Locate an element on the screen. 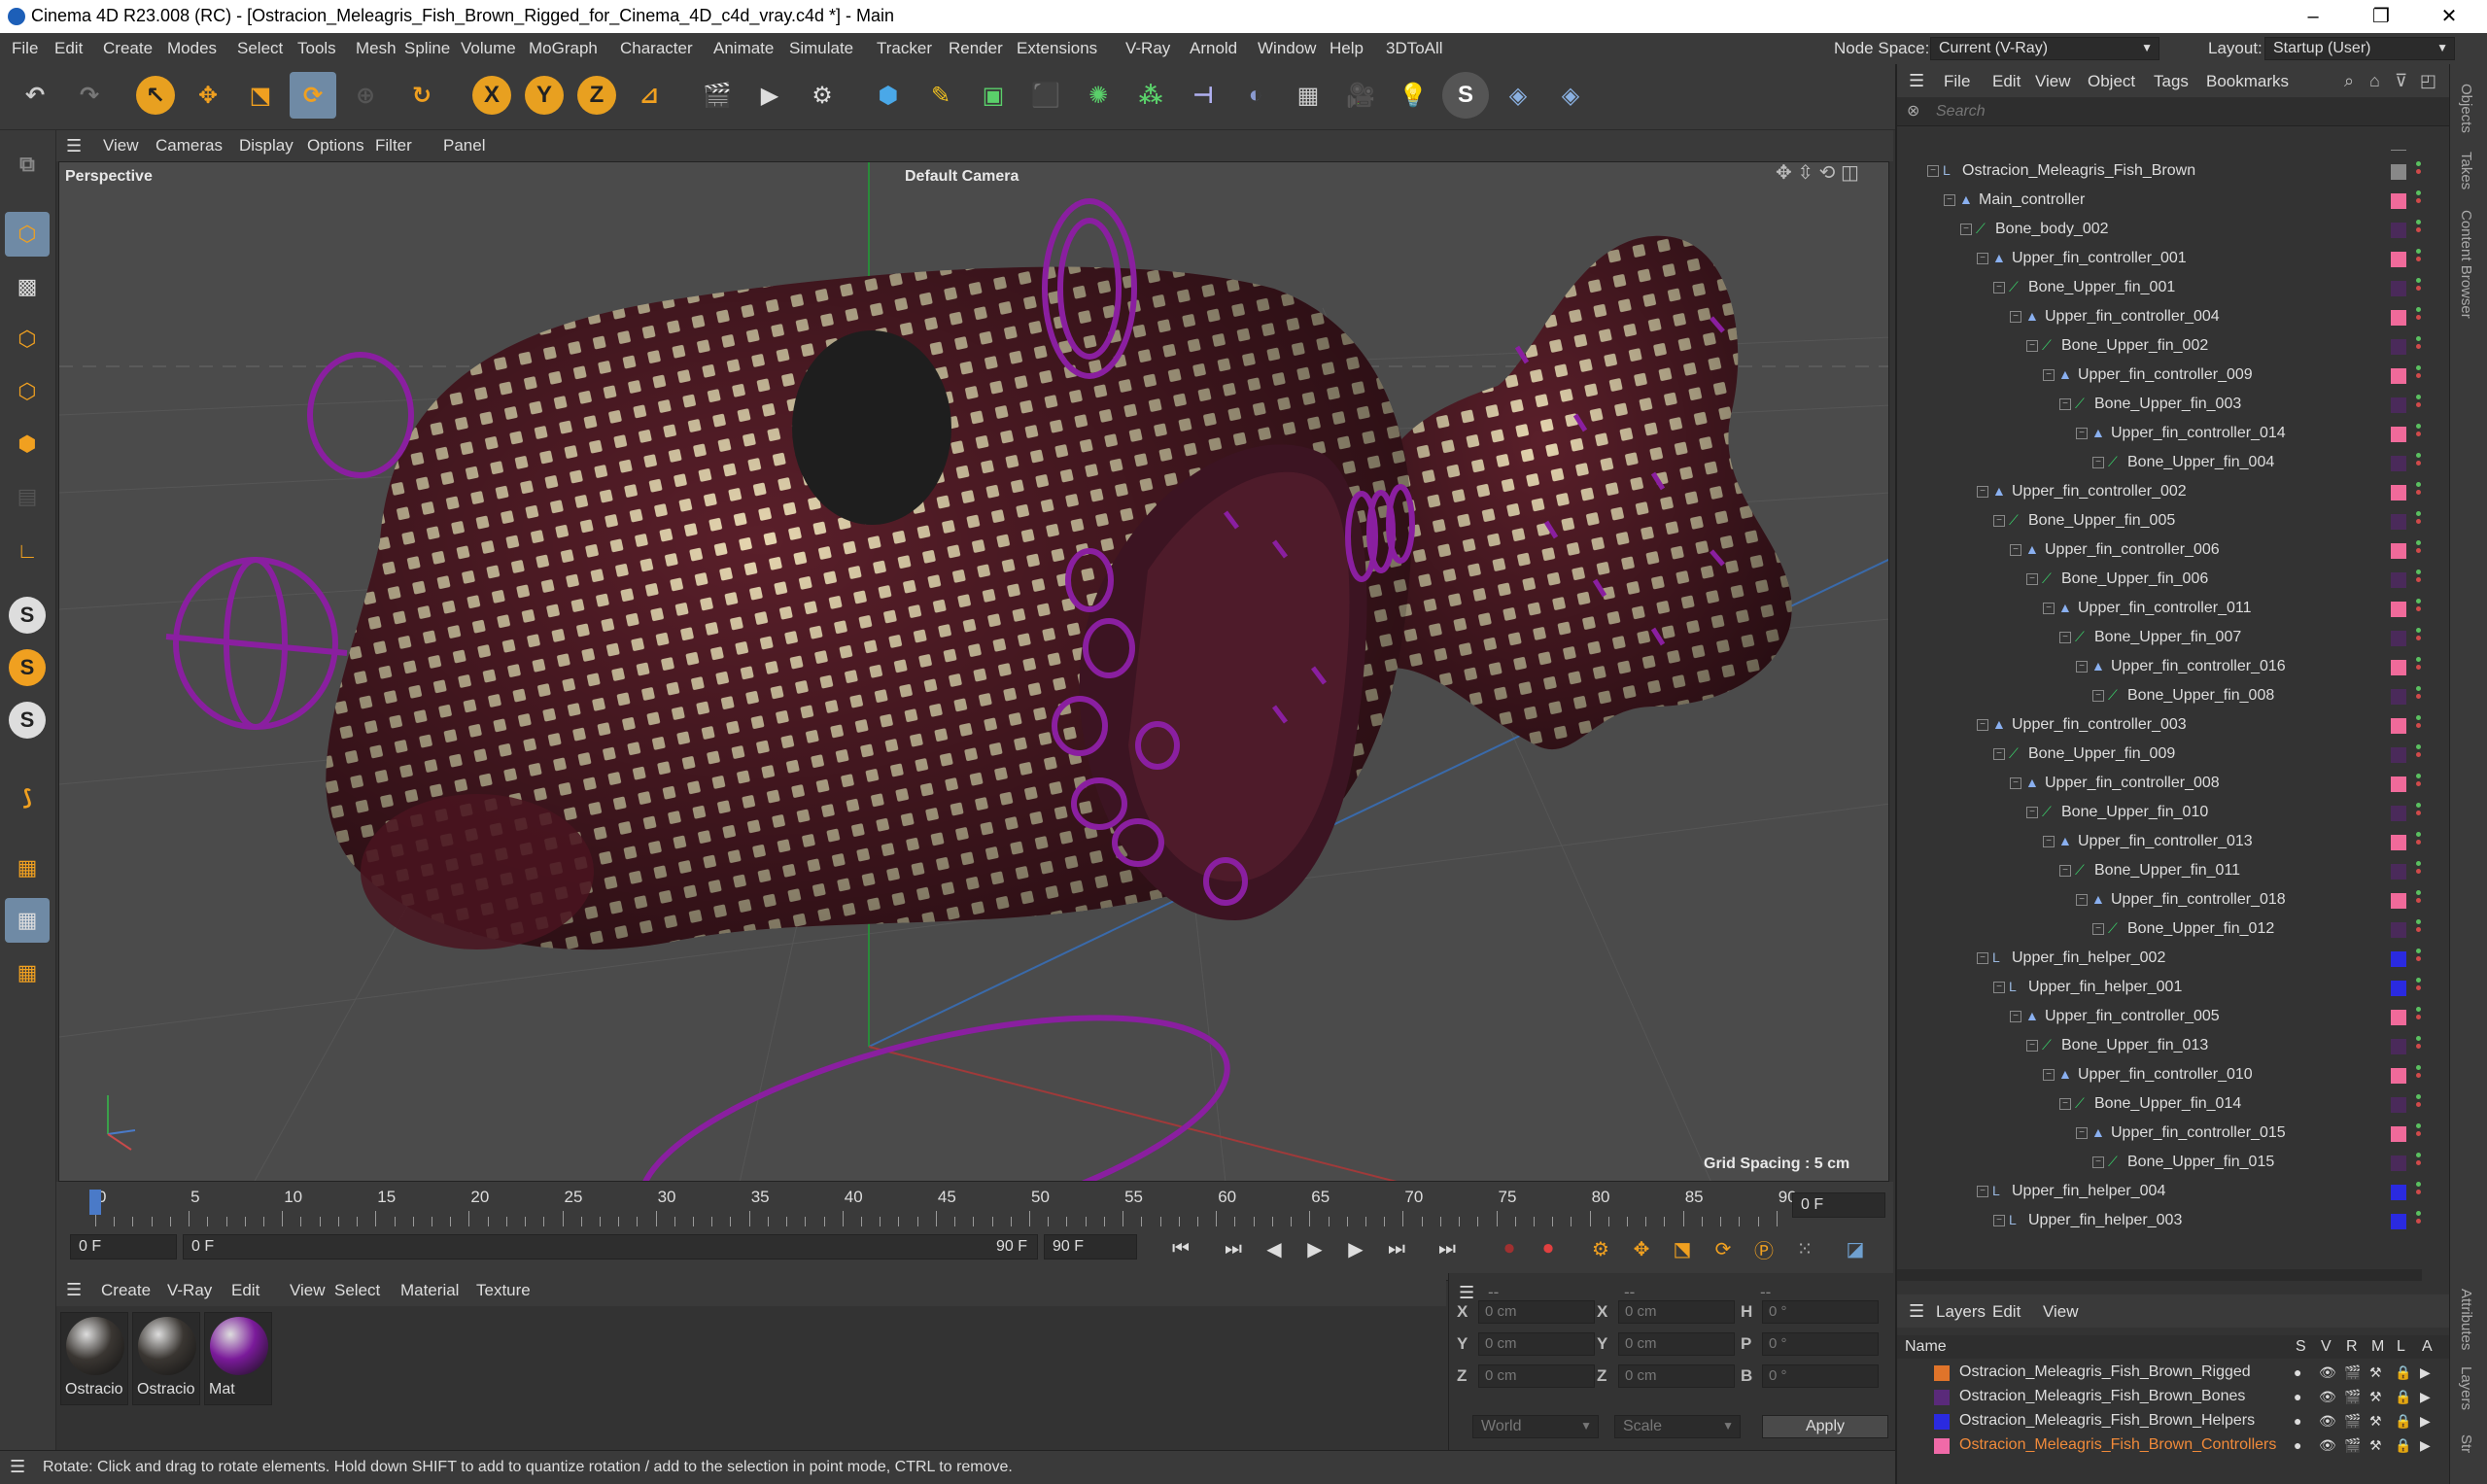 This screenshot has height=1484, width=2487. snap-settings-icon: S is located at coordinates (27, 667).